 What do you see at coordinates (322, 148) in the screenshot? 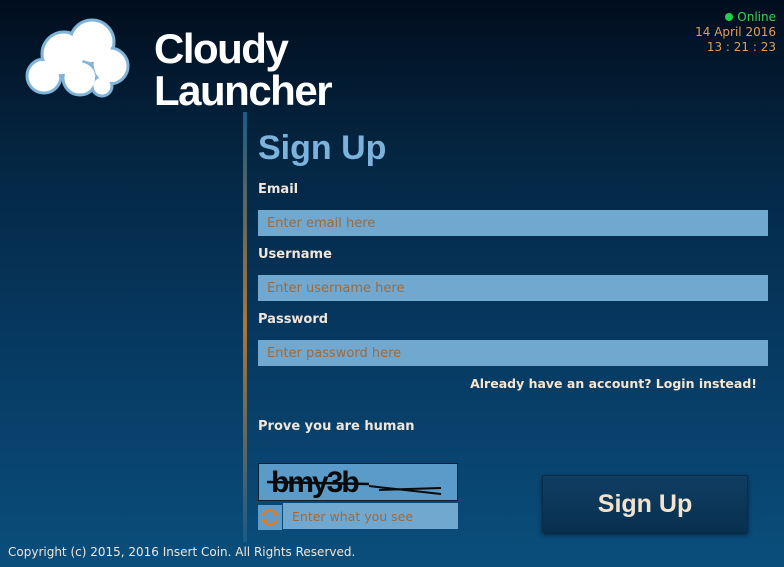
I see `page-title: Sign Up` at bounding box center [322, 148].